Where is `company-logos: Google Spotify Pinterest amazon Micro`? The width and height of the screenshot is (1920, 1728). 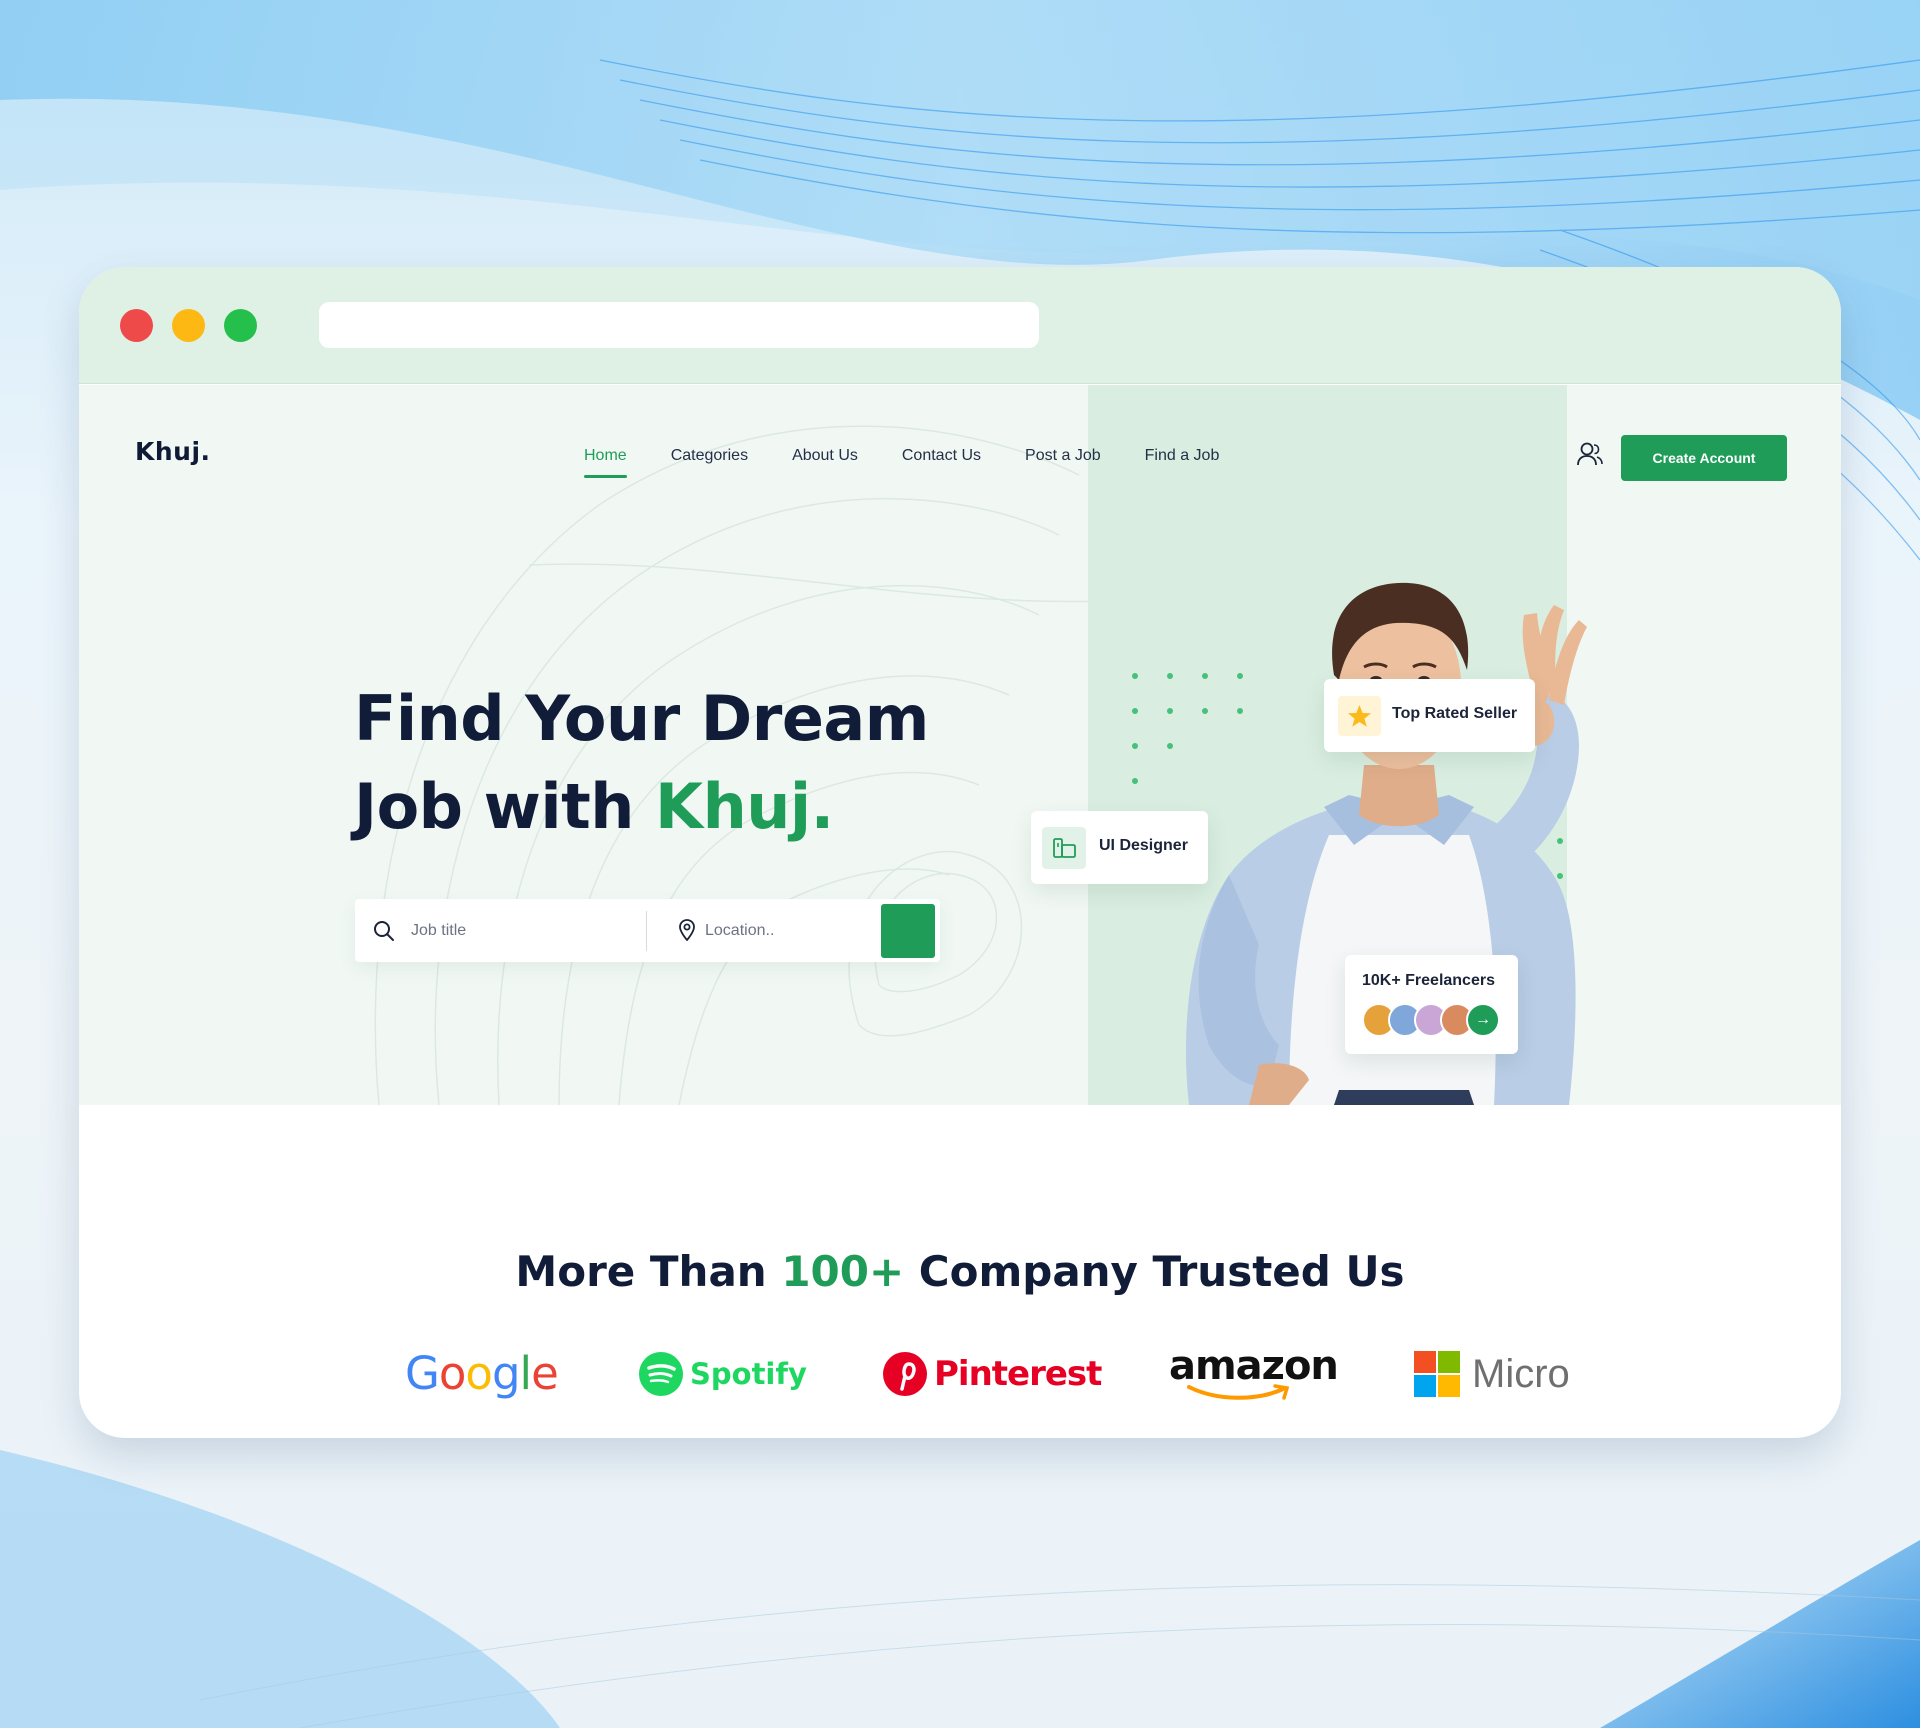 company-logos: Google Spotify Pinterest amazon Micro is located at coordinates (960, 1385).